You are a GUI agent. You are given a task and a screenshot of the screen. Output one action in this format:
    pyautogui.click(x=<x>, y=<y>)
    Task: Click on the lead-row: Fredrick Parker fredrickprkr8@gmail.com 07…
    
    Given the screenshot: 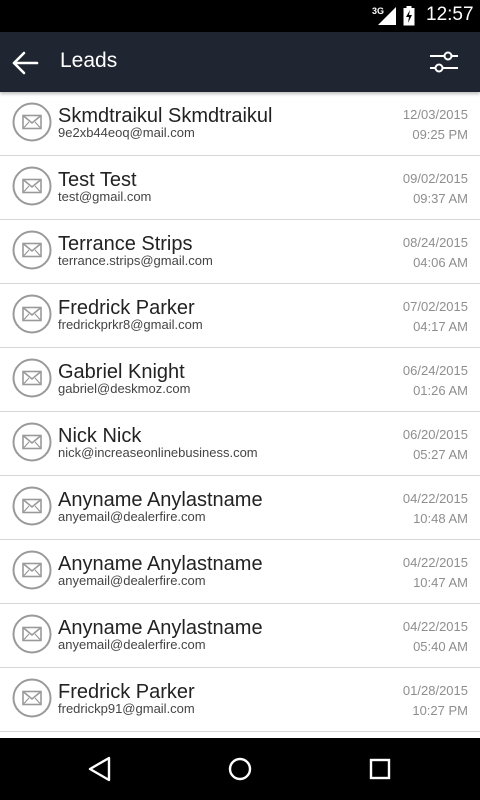 What is the action you would take?
    pyautogui.click(x=240, y=316)
    